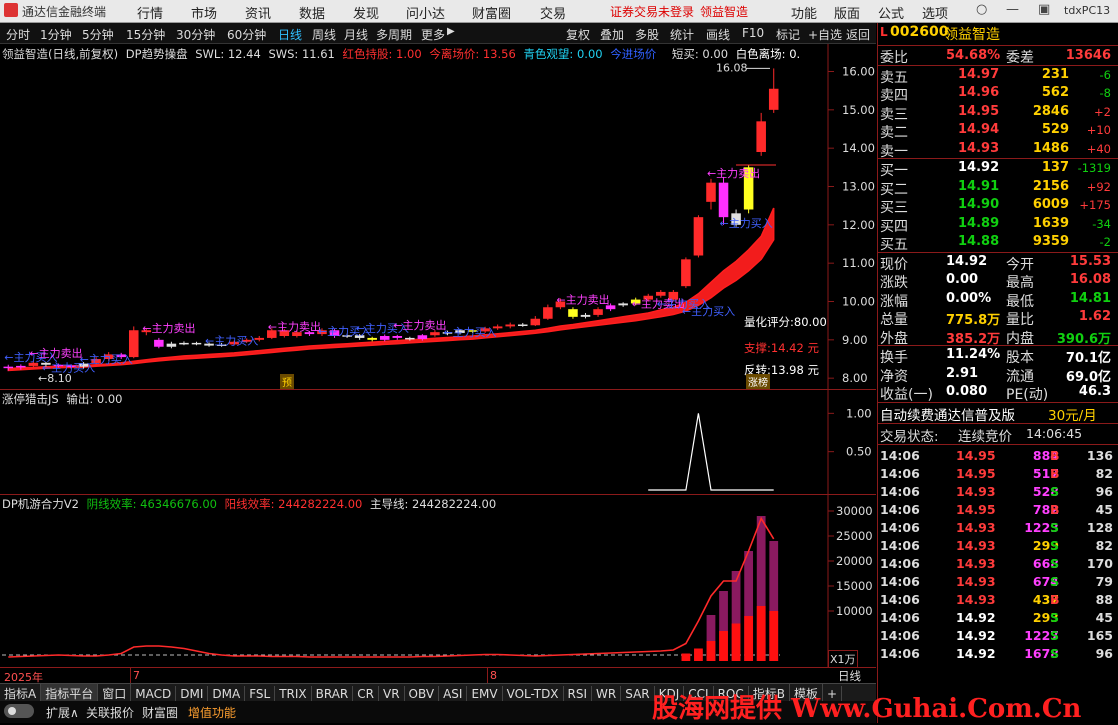 The image size is (1118, 725). What do you see at coordinates (425, 12) in the screenshot?
I see `menu-ask: 问小达` at bounding box center [425, 12].